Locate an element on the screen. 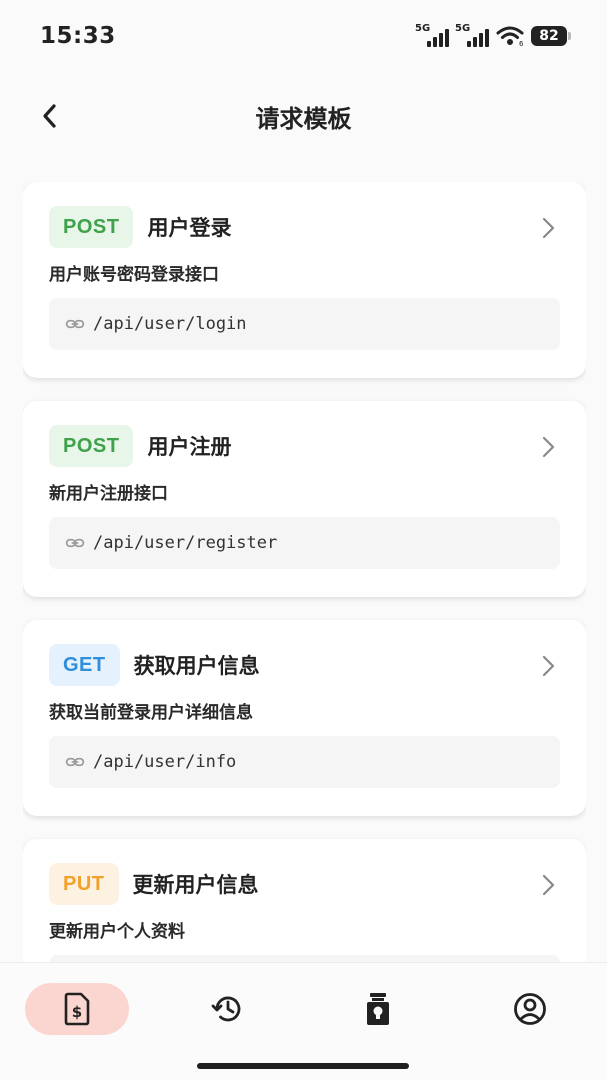  wifi-icon: 6 is located at coordinates (510, 36).